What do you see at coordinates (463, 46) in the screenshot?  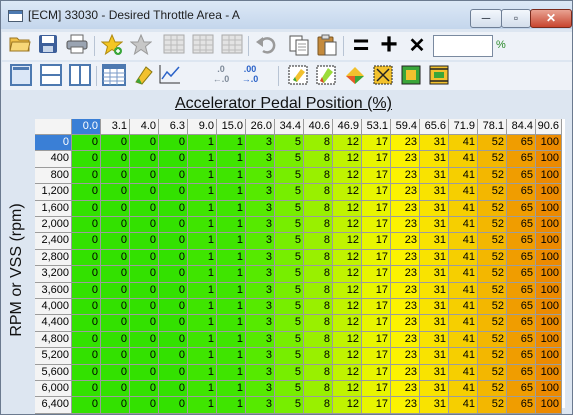 I see `percent-input` at bounding box center [463, 46].